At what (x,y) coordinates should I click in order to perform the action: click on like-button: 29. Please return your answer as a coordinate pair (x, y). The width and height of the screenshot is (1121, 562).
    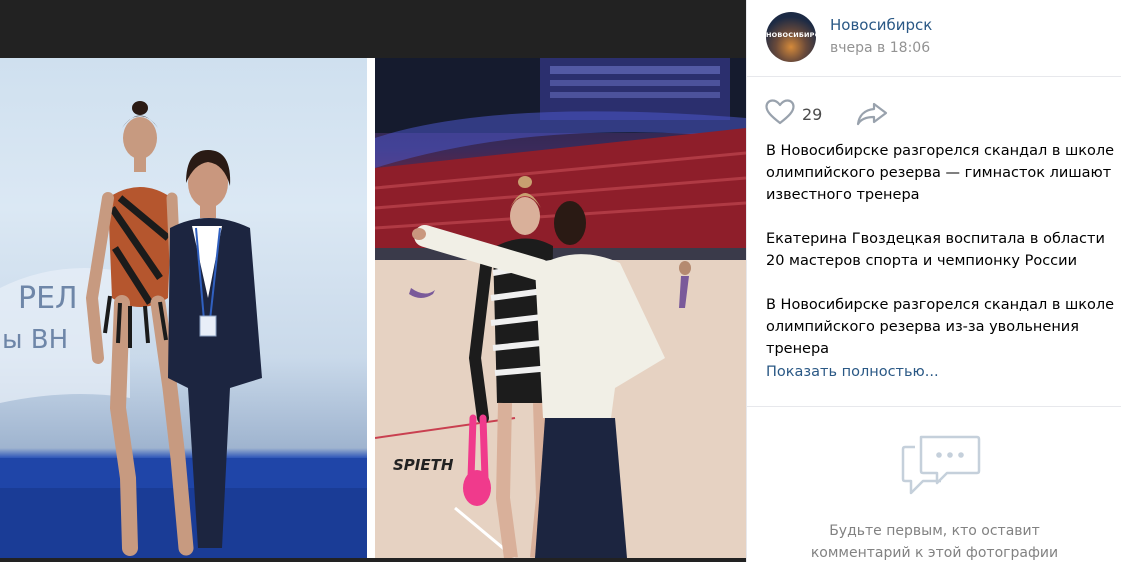
    Looking at the image, I should click on (793, 114).